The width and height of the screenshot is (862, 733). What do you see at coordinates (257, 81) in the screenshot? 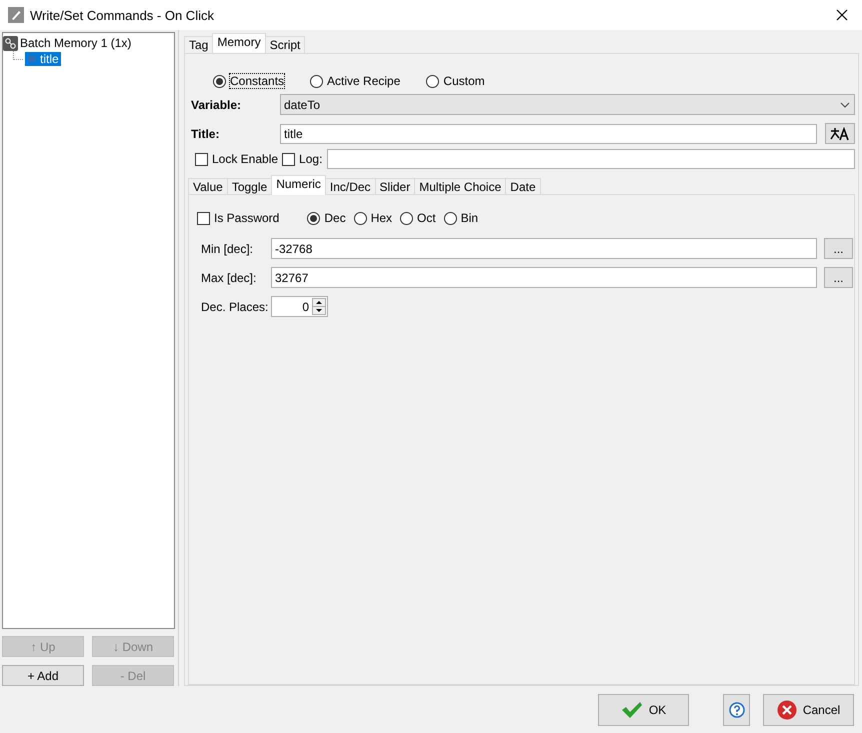
I see `radio-label: Constants` at bounding box center [257, 81].